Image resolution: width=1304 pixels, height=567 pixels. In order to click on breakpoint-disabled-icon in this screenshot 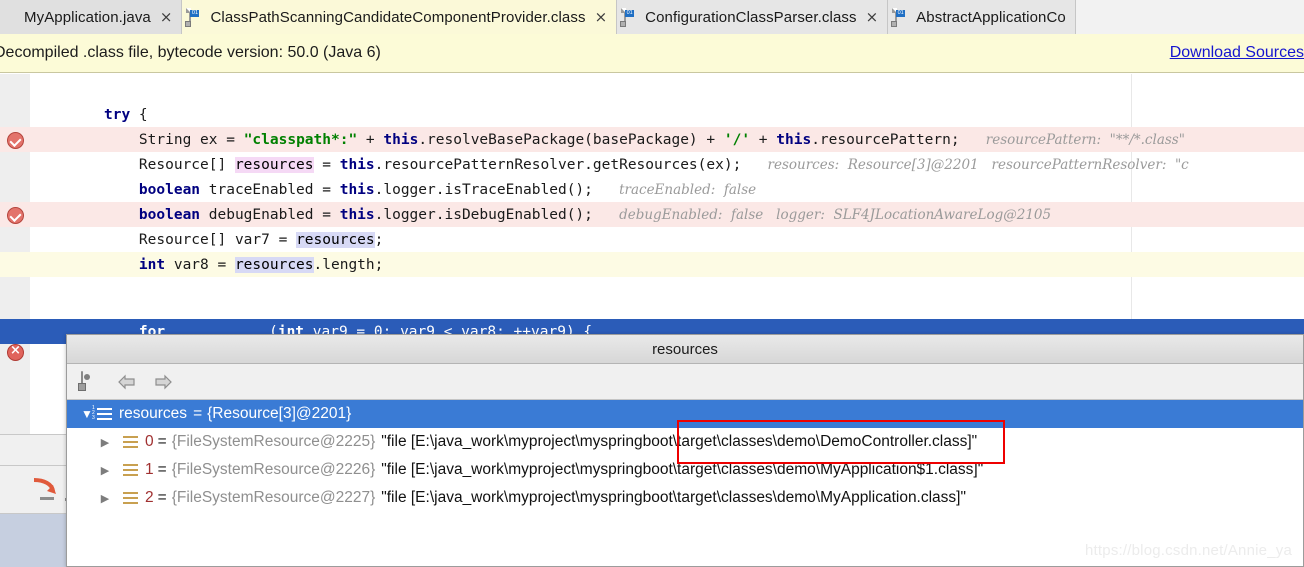, I will do `click(15, 352)`.